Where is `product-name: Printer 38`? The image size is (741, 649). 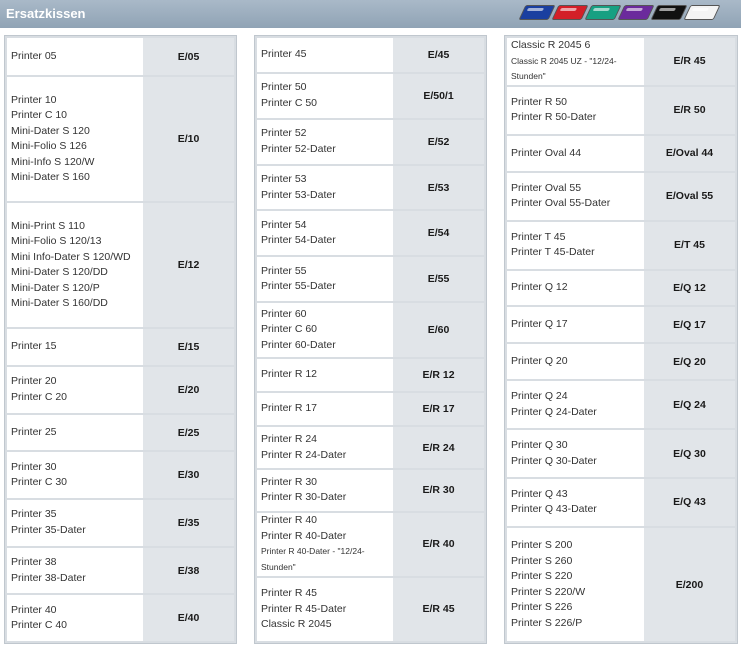
product-name: Printer 38 is located at coordinates (34, 562).